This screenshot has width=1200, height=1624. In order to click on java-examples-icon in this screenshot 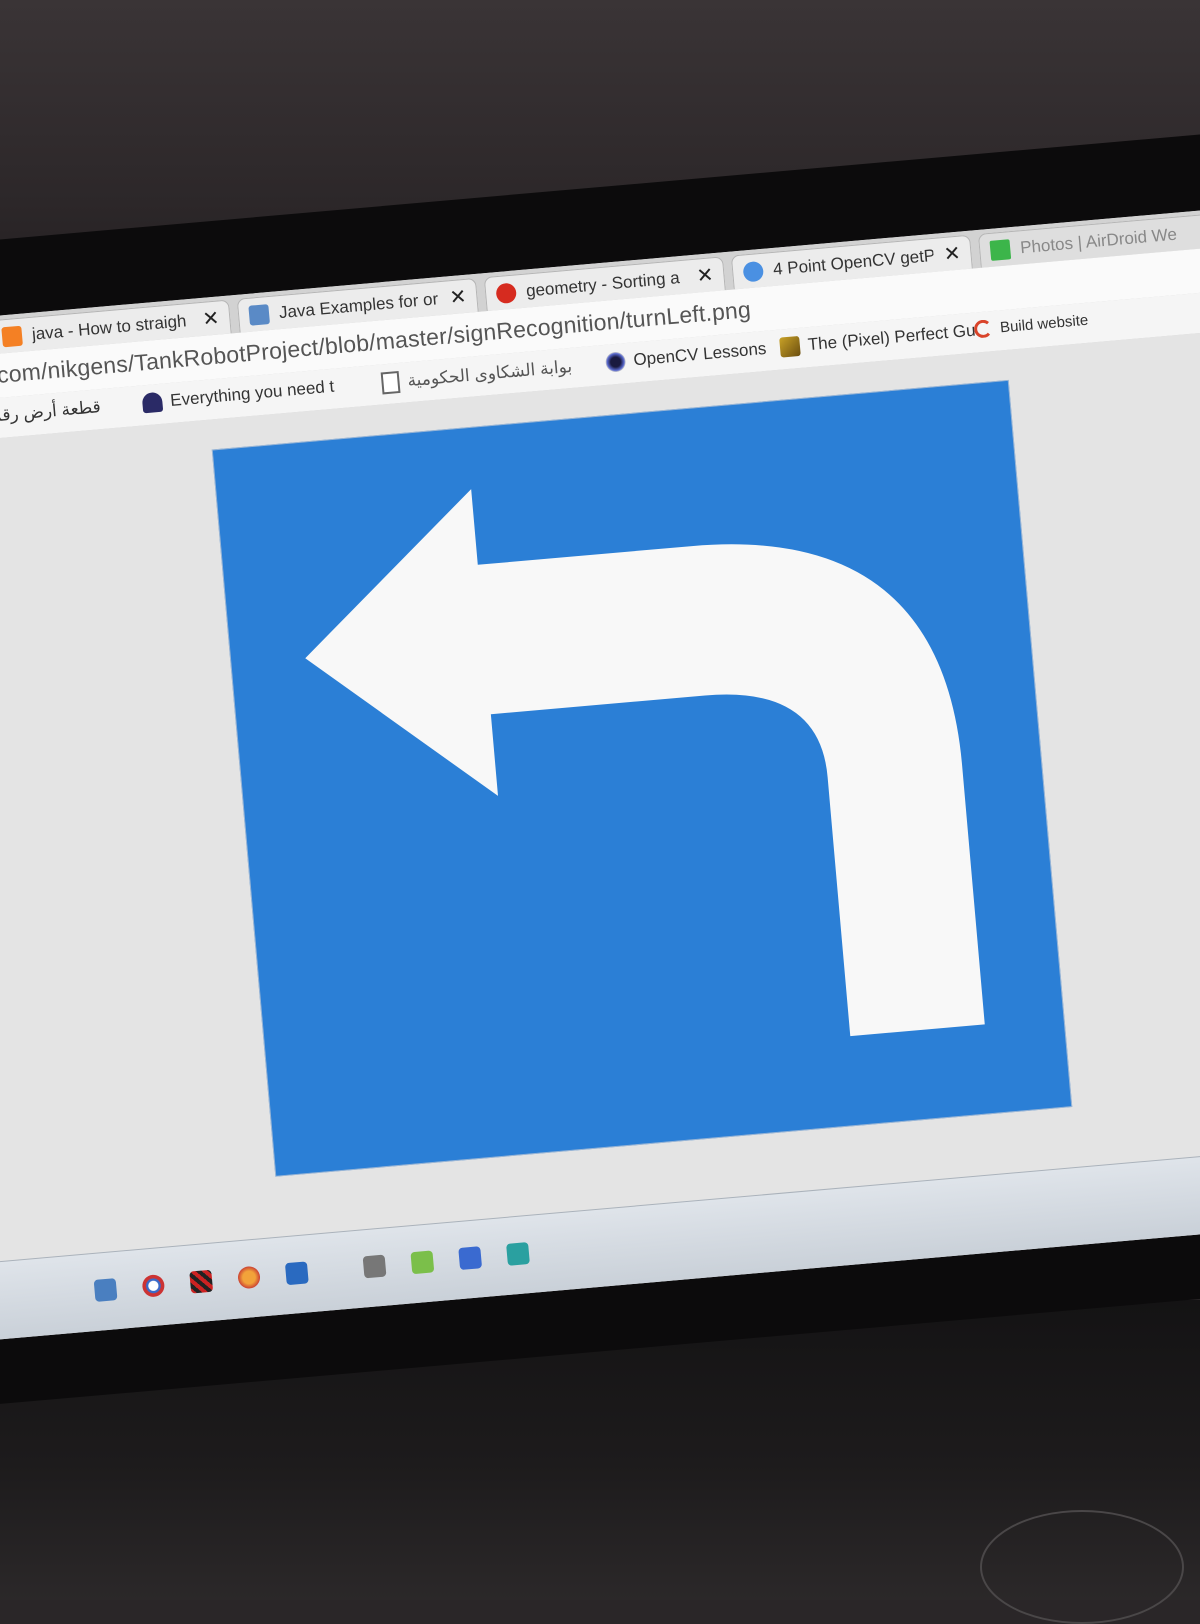, I will do `click(259, 314)`.